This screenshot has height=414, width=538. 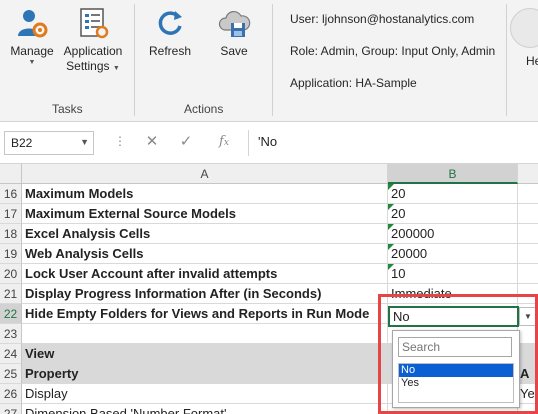 What do you see at coordinates (33, 24) in the screenshot?
I see `user-gear-icon` at bounding box center [33, 24].